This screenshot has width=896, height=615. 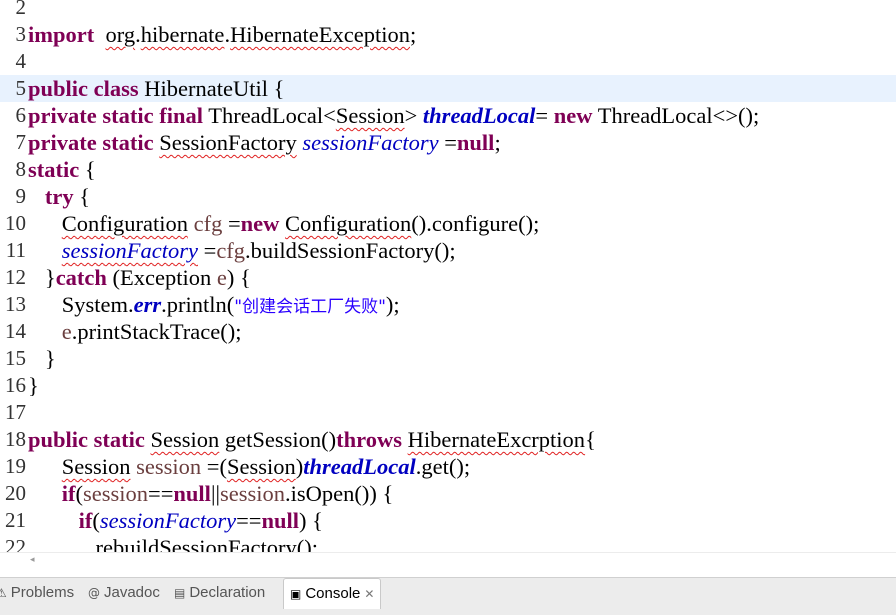 I want to click on code-text: if(session==null||session.isOpen()) {, so click(x=211, y=493).